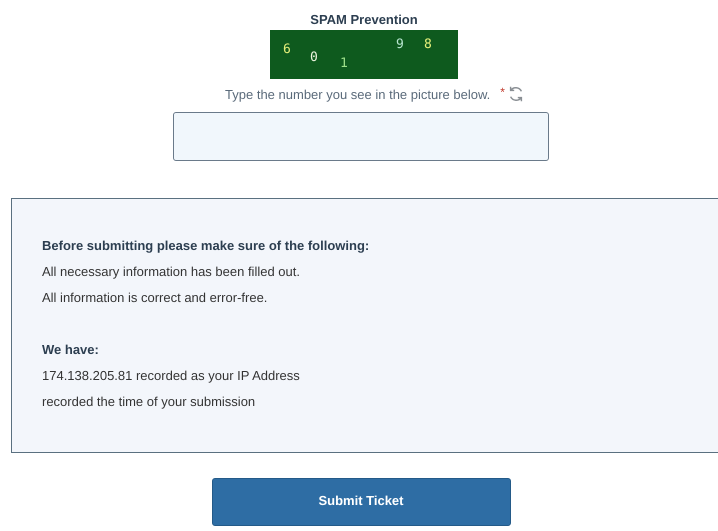 The image size is (718, 531). I want to click on captcha-digit: 8, so click(428, 45).